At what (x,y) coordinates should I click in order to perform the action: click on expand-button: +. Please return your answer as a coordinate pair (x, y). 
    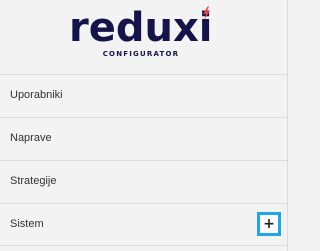
    Looking at the image, I should click on (269, 224).